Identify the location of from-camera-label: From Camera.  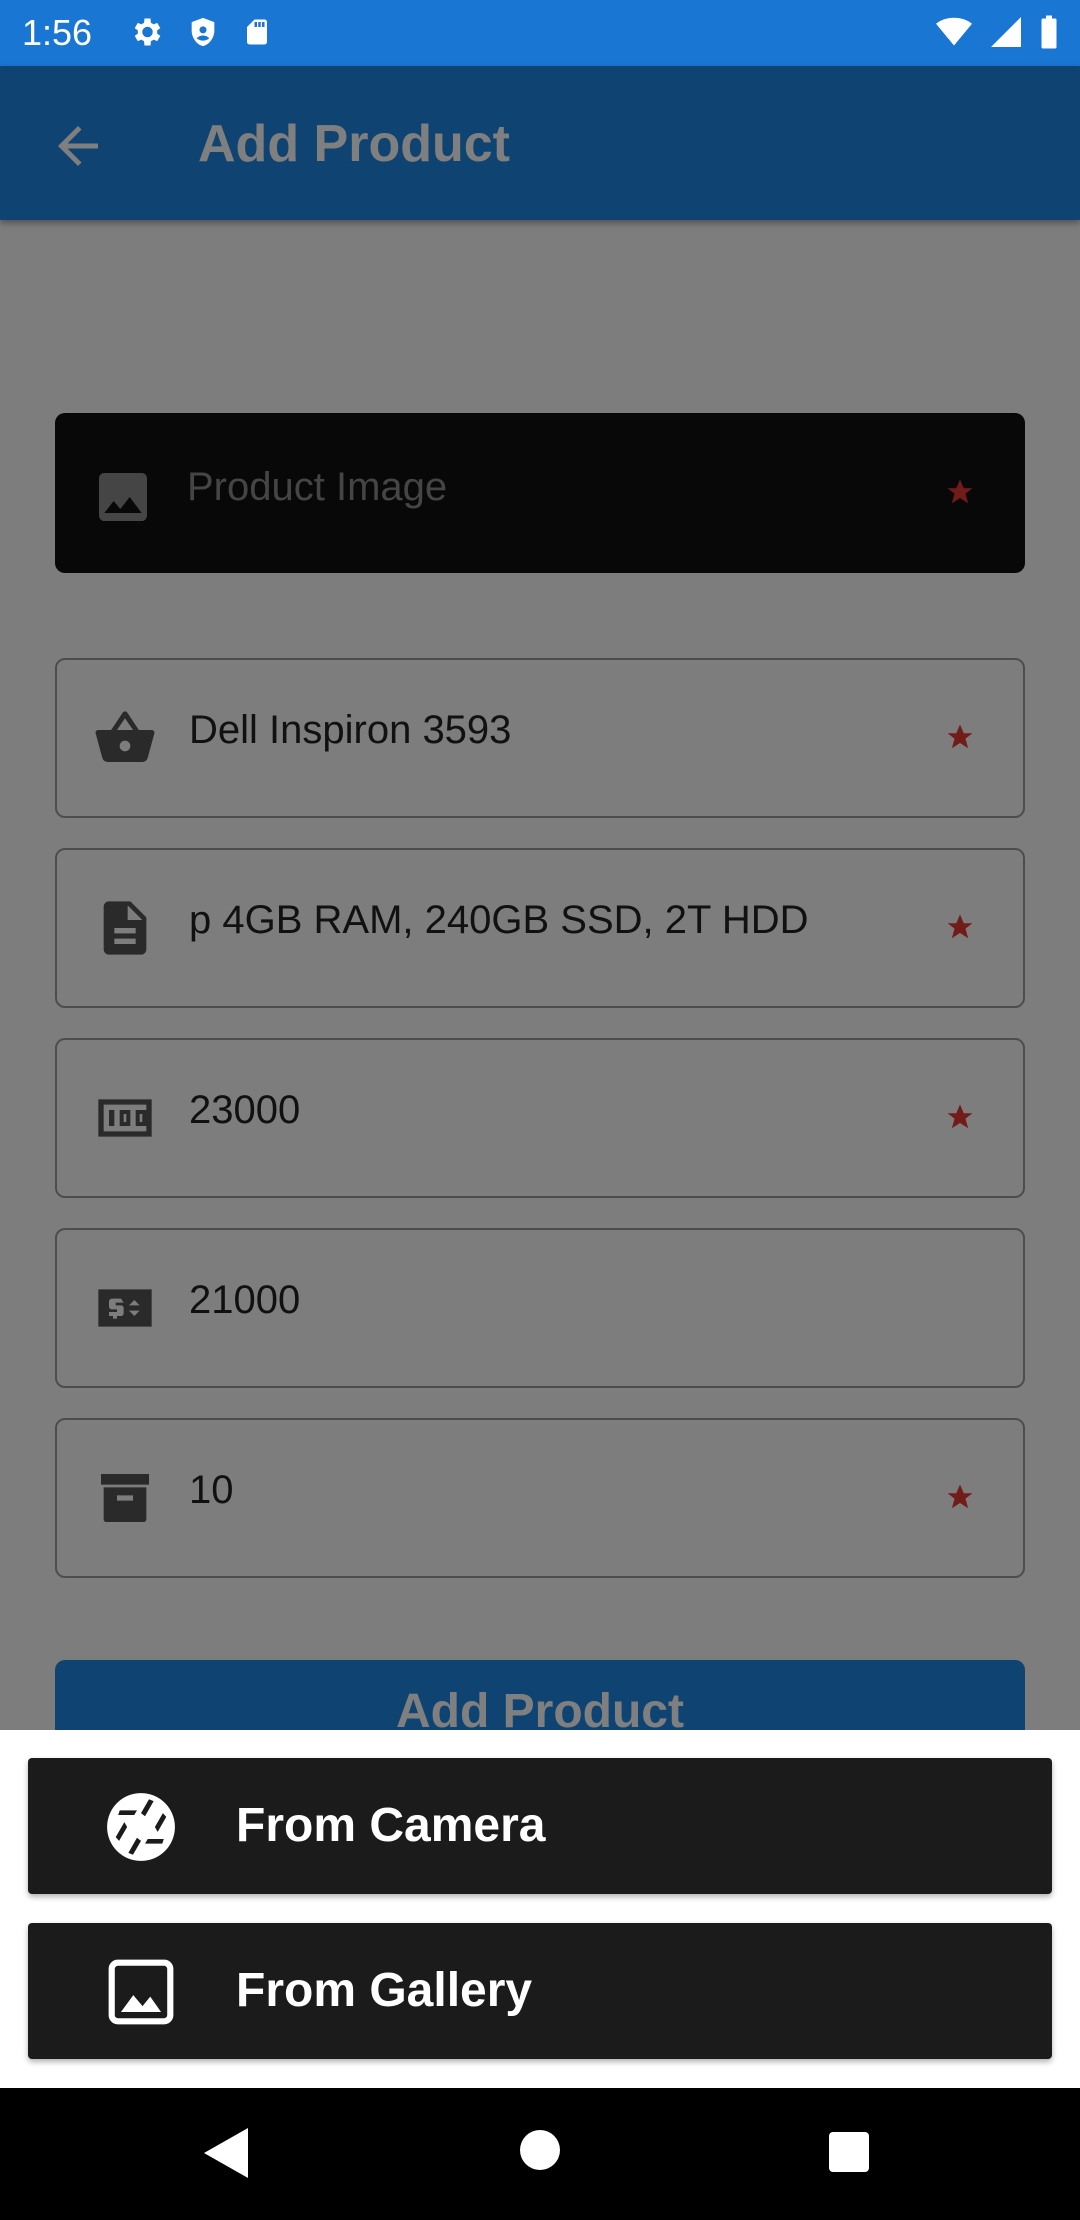
(391, 1825).